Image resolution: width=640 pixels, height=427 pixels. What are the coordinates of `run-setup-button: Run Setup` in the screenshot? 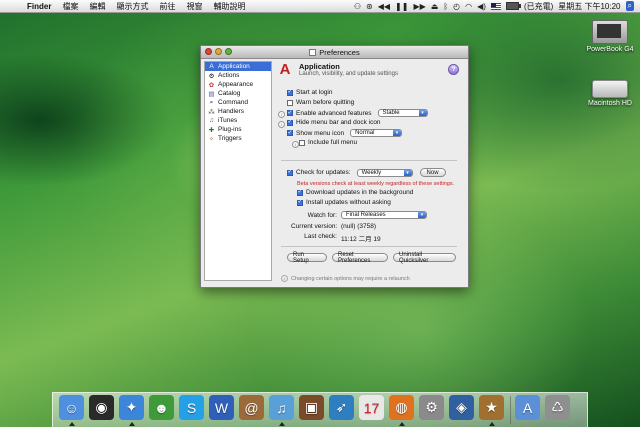 It's located at (307, 258).